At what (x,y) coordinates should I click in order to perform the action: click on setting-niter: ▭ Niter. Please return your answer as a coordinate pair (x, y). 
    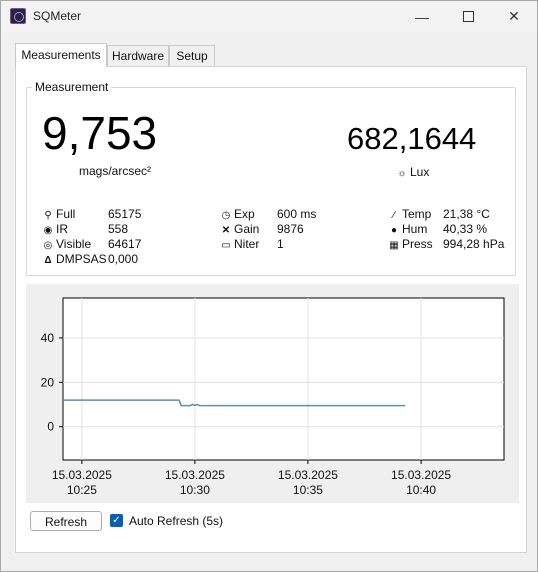
    Looking at the image, I should click on (239, 244).